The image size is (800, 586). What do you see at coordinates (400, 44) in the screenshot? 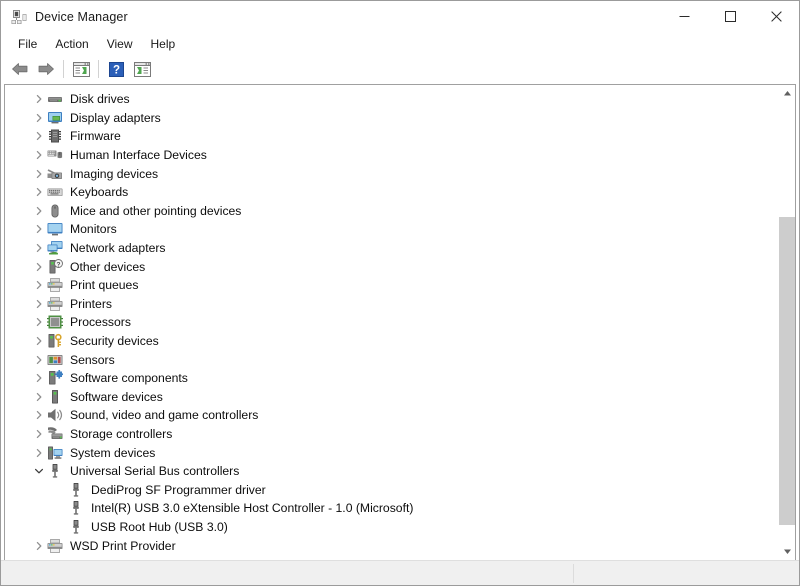
I see `menu-bar: File Action View Help` at bounding box center [400, 44].